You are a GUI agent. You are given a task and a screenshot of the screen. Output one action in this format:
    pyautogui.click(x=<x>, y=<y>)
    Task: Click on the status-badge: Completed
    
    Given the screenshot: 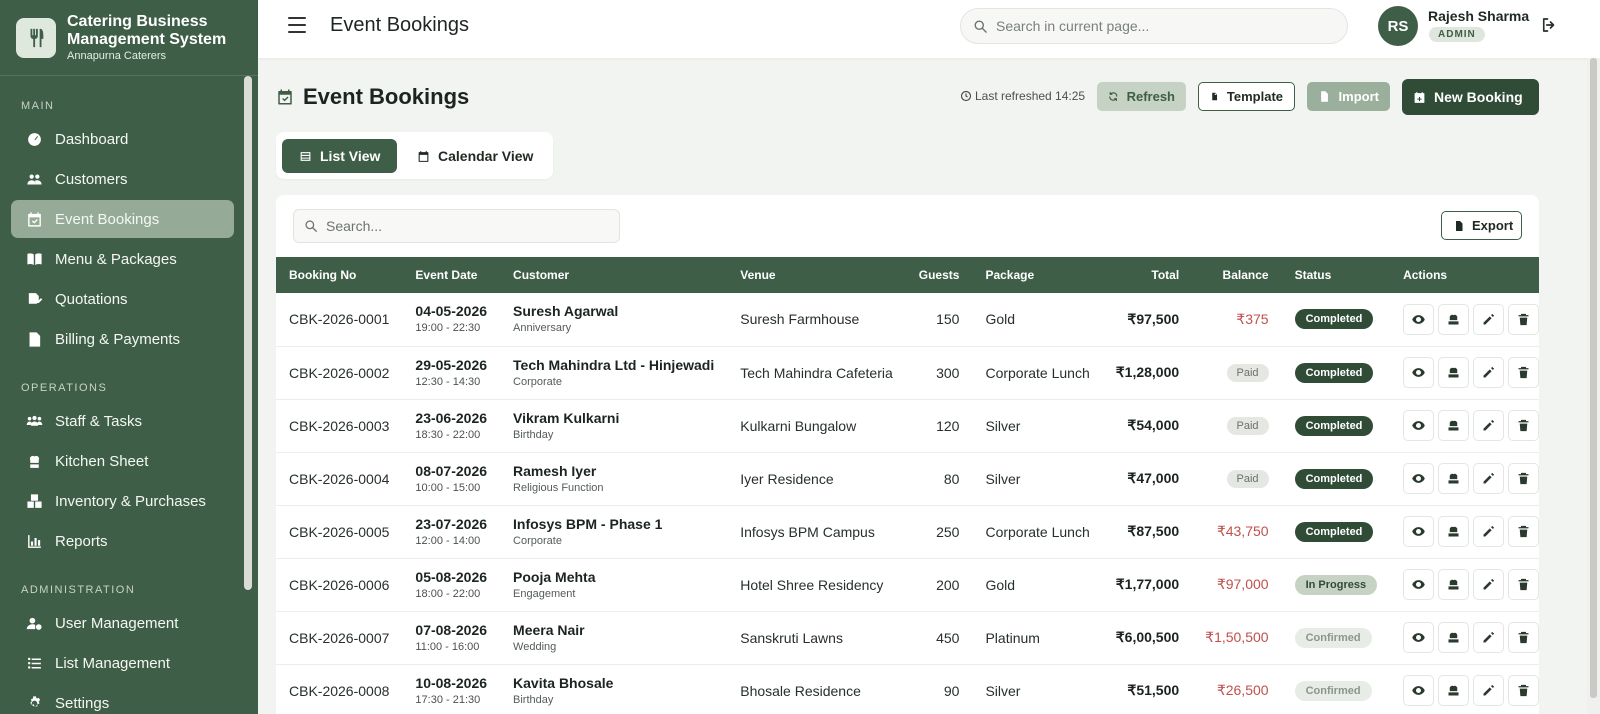 What is the action you would take?
    pyautogui.click(x=1334, y=478)
    